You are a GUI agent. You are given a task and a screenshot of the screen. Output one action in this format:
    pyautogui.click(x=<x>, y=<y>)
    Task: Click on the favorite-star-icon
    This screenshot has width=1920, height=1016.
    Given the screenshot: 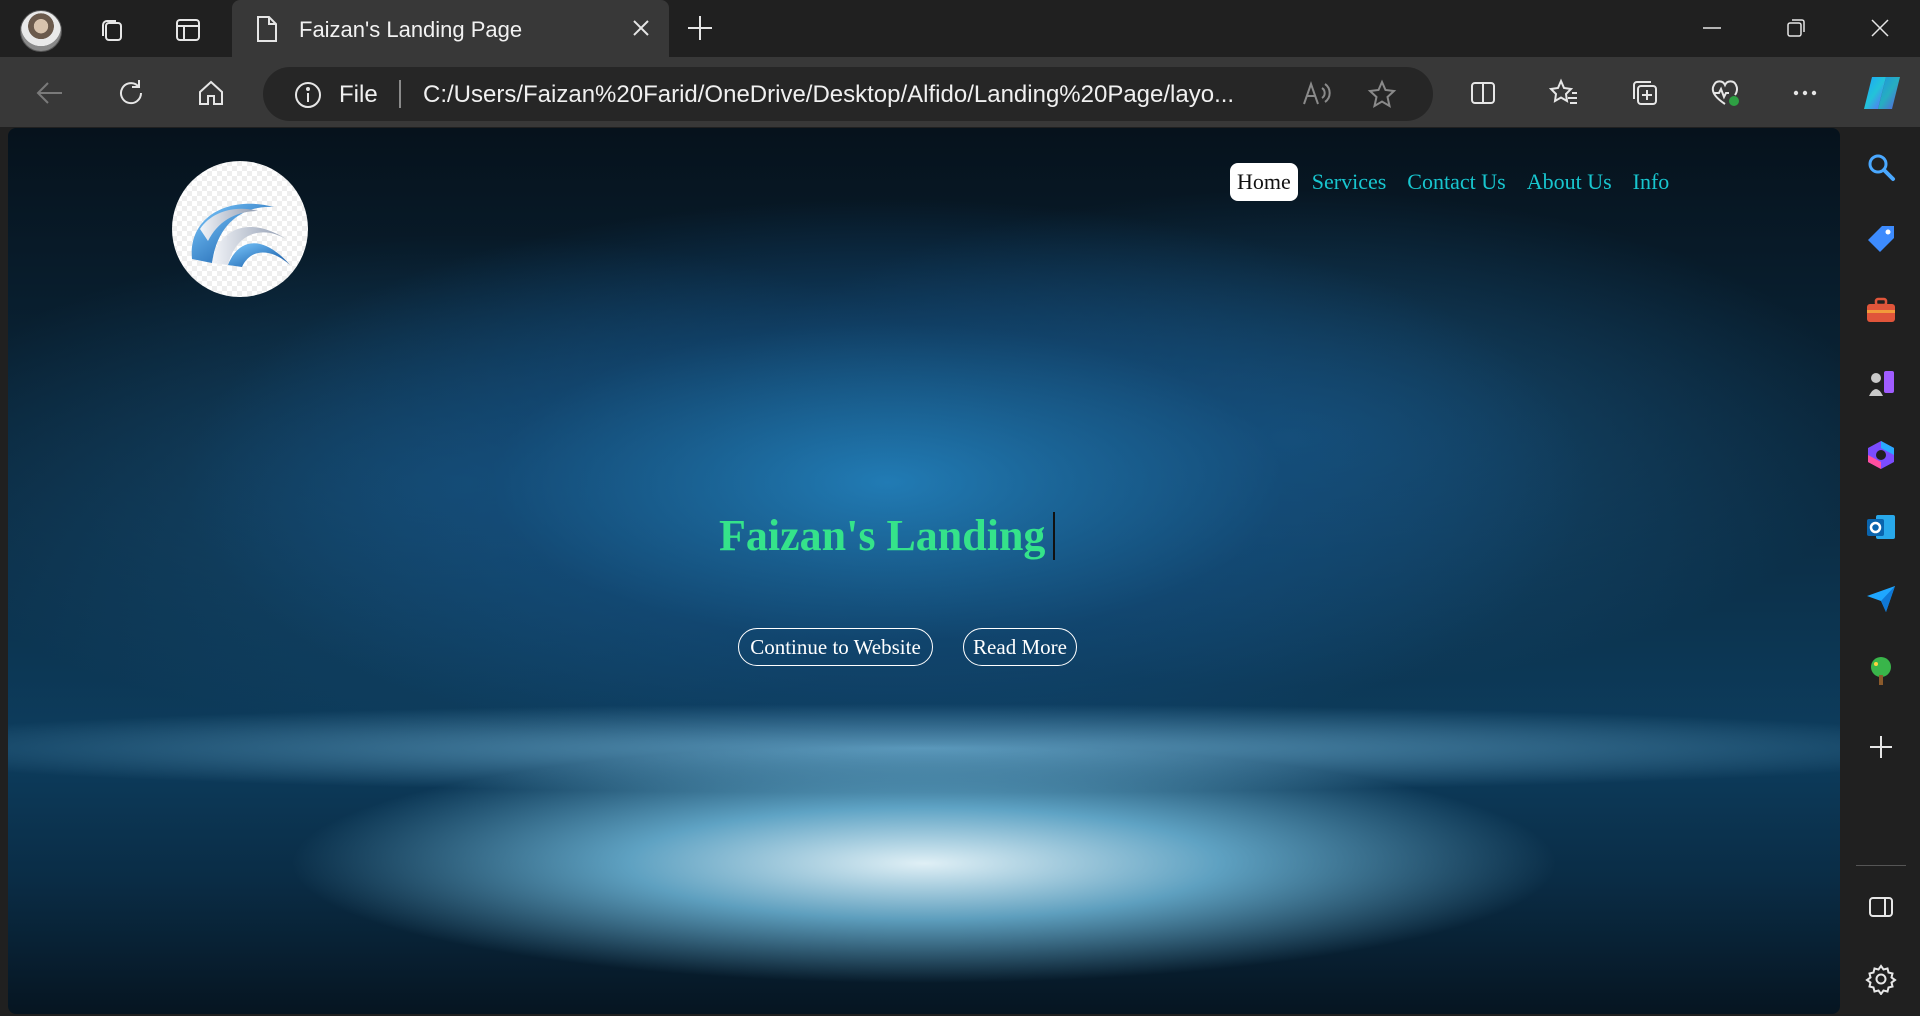 What is the action you would take?
    pyautogui.click(x=1382, y=96)
    